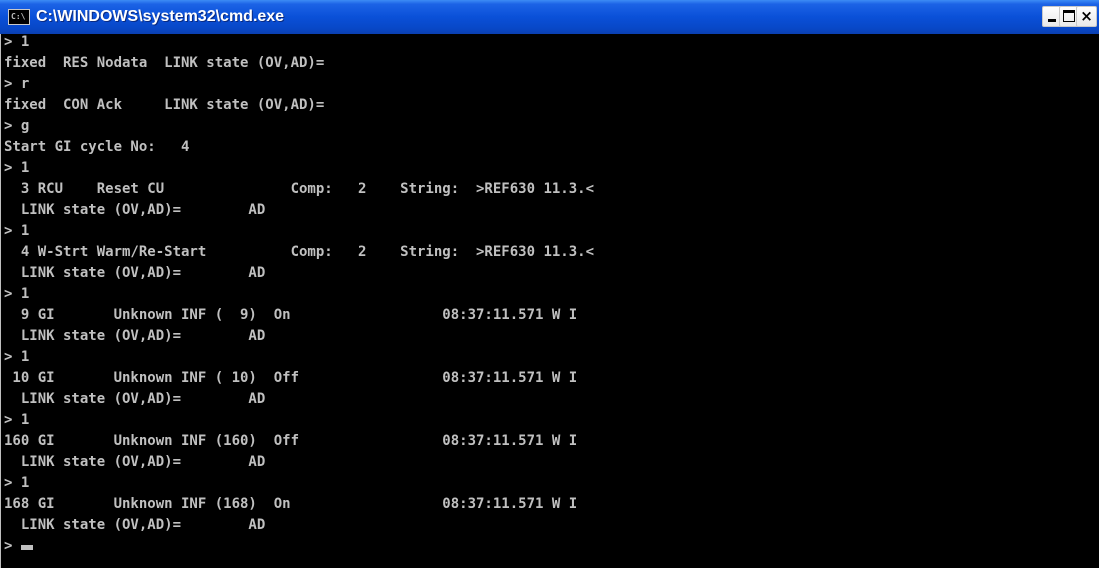 The height and width of the screenshot is (568, 1099). What do you see at coordinates (27, 547) in the screenshot?
I see `text-cursor` at bounding box center [27, 547].